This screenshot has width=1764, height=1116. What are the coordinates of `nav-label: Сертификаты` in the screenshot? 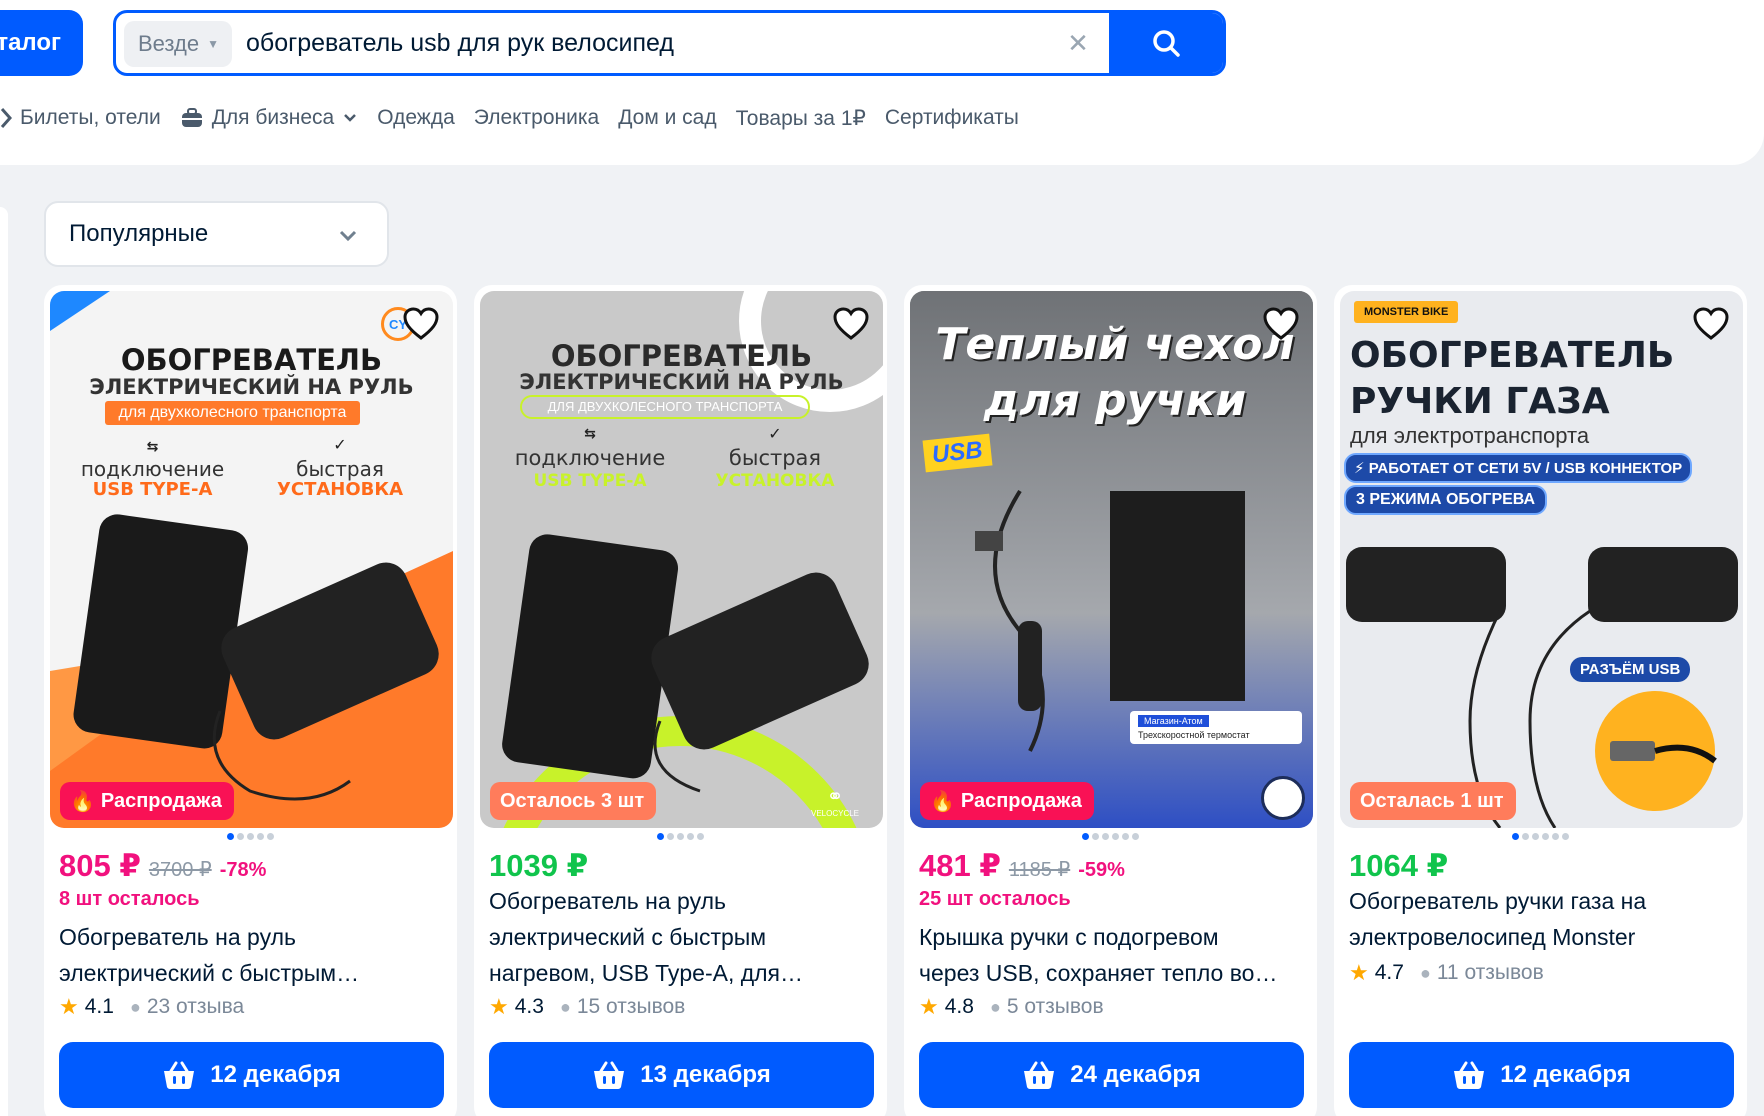 It's located at (951, 117).